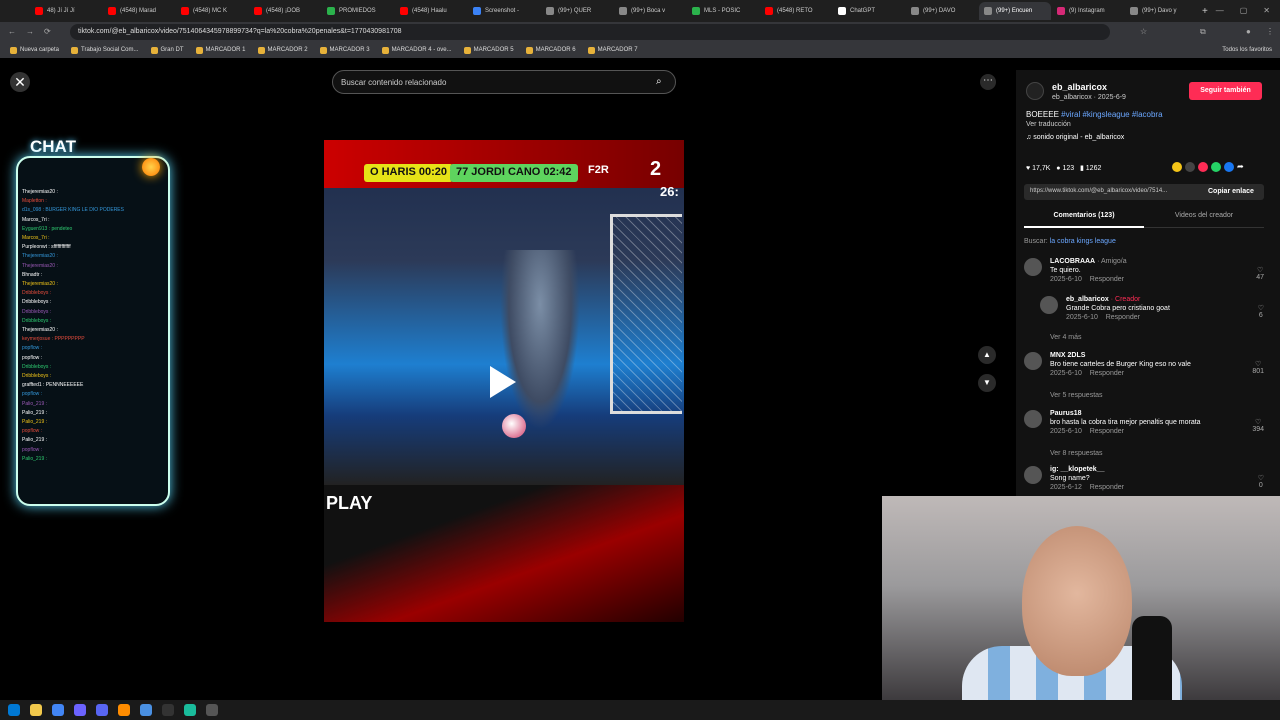  Describe the element at coordinates (1111, 114) in the screenshot. I see `hashtags: #viral #kingsleague #lacobra` at that location.